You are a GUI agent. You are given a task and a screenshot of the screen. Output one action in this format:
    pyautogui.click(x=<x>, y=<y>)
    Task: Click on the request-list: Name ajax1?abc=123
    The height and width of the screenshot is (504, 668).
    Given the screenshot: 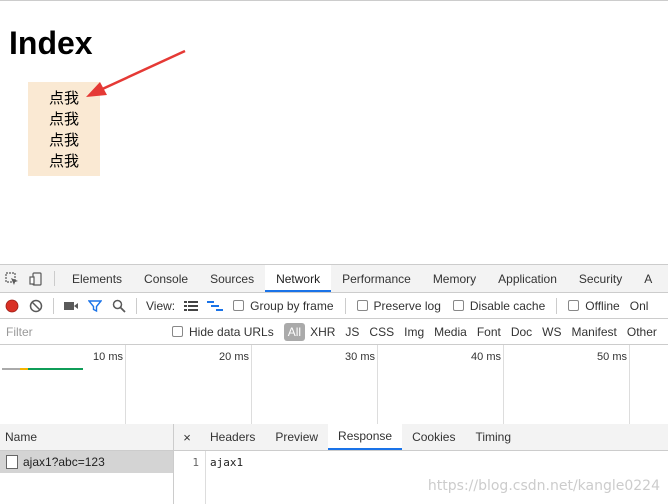 What is the action you would take?
    pyautogui.click(x=87, y=464)
    